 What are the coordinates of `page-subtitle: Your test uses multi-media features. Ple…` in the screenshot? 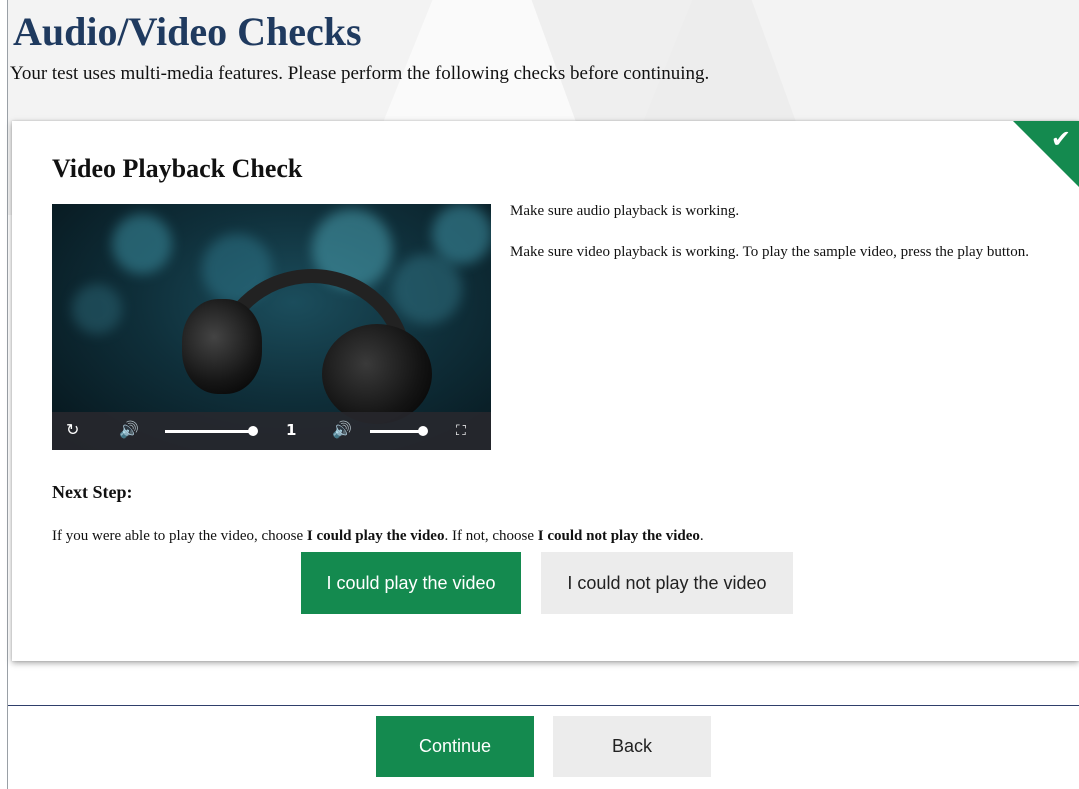 It's located at (360, 73).